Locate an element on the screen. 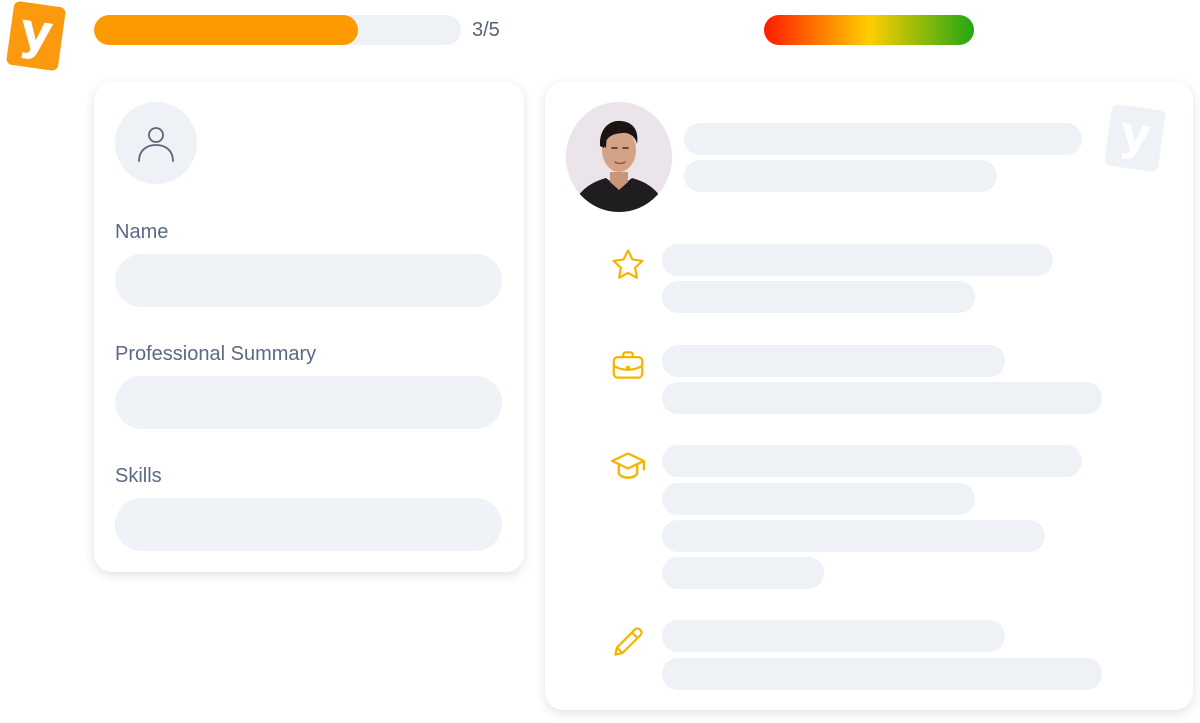 The width and height of the screenshot is (1200, 723). photo-upload-button is located at coordinates (156, 143).